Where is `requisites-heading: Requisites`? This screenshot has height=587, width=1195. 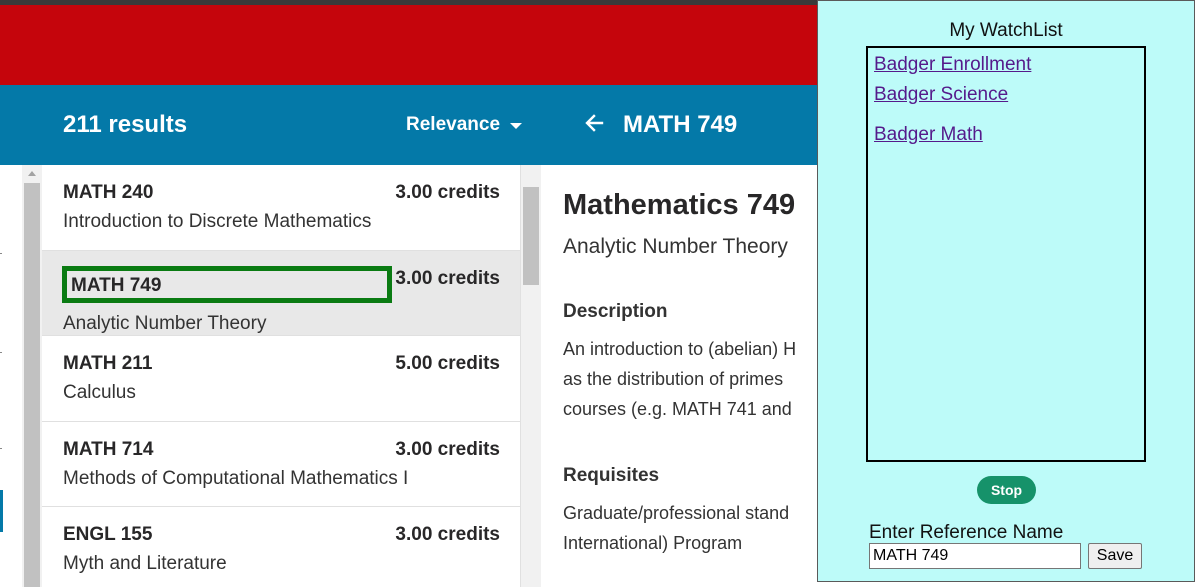 requisites-heading: Requisites is located at coordinates (611, 475).